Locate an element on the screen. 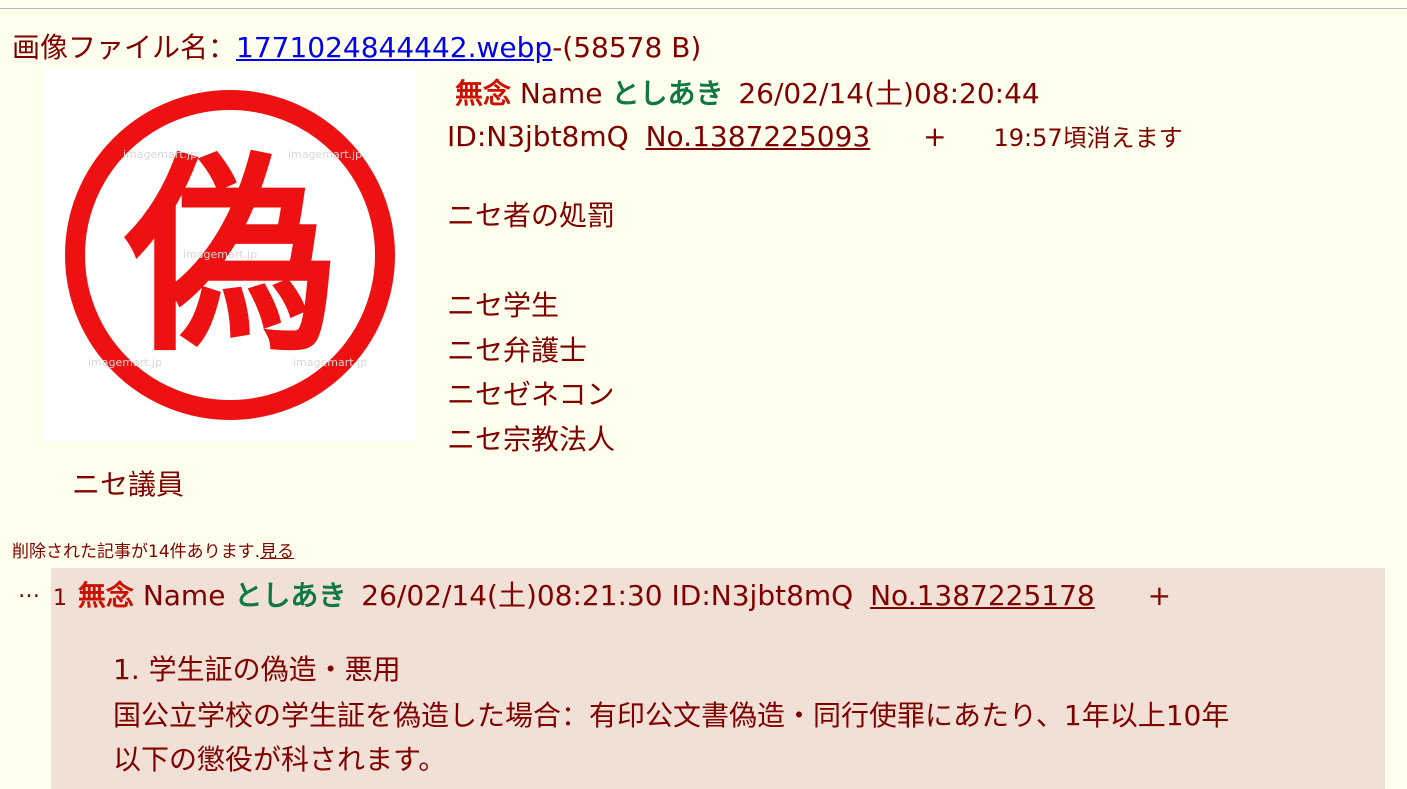 The image size is (1407, 789). reply-body-line: 以下の懲役が科されます。 is located at coordinates (280, 759).